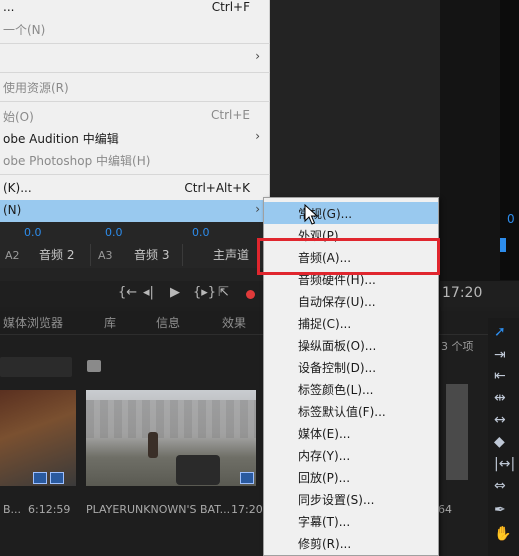  What do you see at coordinates (49, 509) in the screenshot?
I see `clip-duration-1: 6:12:59` at bounding box center [49, 509].